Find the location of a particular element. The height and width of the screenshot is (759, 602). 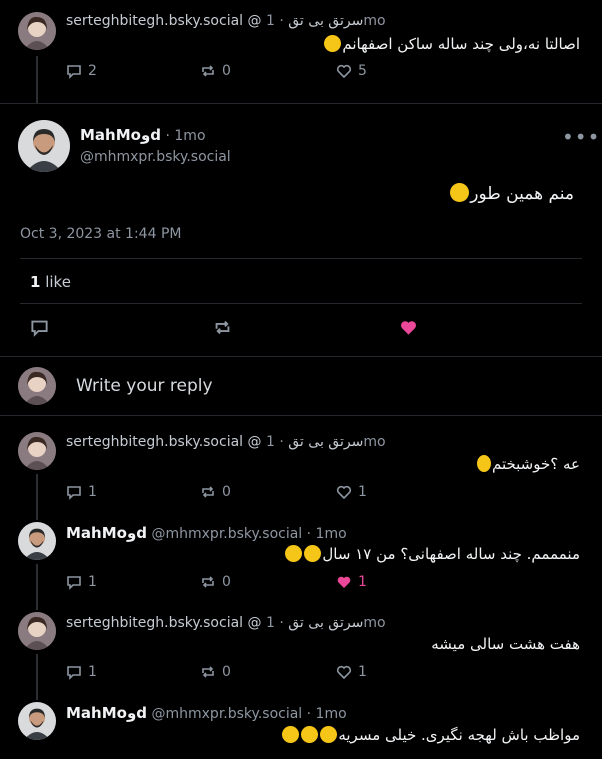

post-text-content: اصالتا نه،ولی چند ساله ساکن اصفهانم is located at coordinates (461, 44).